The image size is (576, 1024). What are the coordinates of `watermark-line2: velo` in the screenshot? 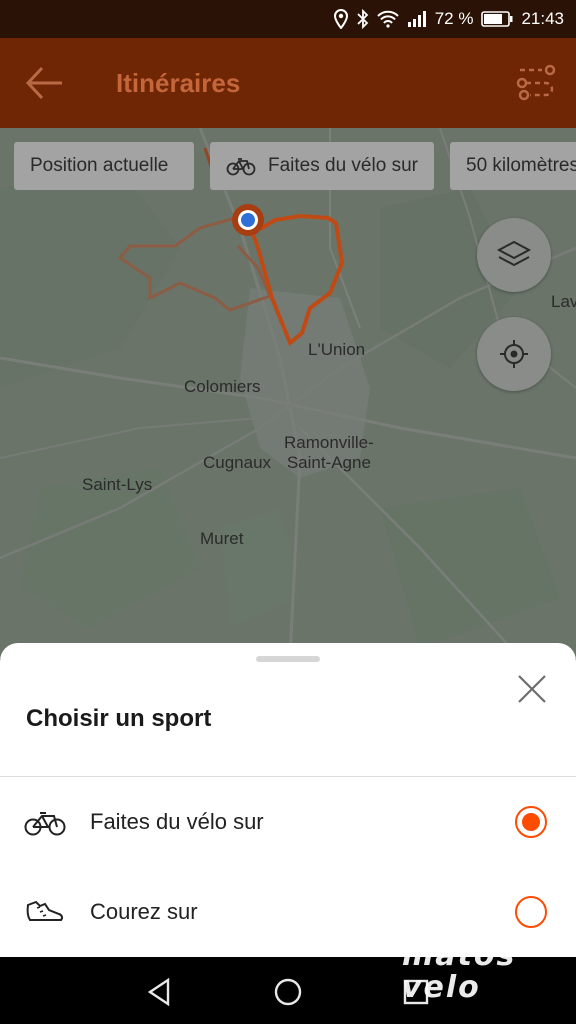 It's located at (441, 987).